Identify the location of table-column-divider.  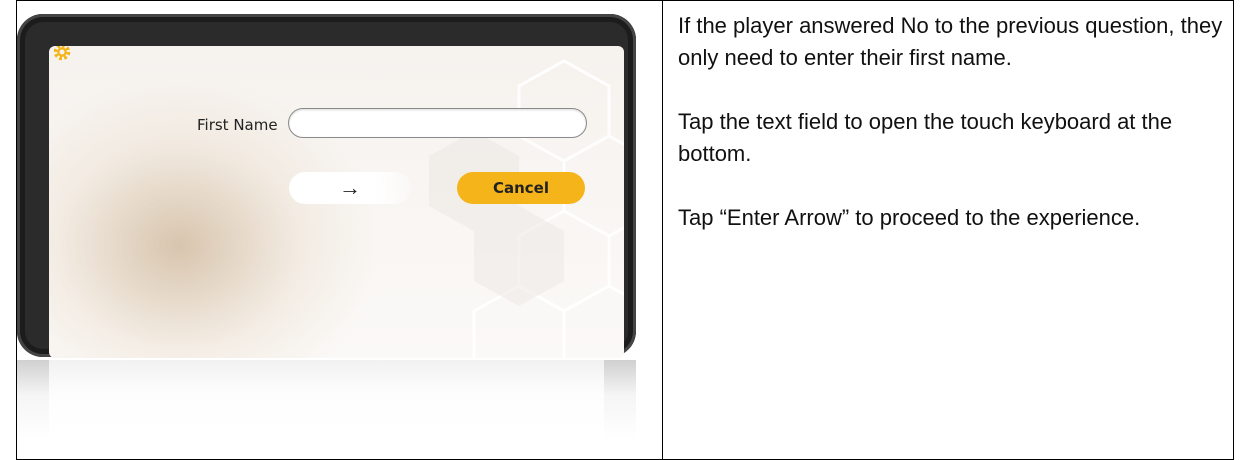
(662, 230).